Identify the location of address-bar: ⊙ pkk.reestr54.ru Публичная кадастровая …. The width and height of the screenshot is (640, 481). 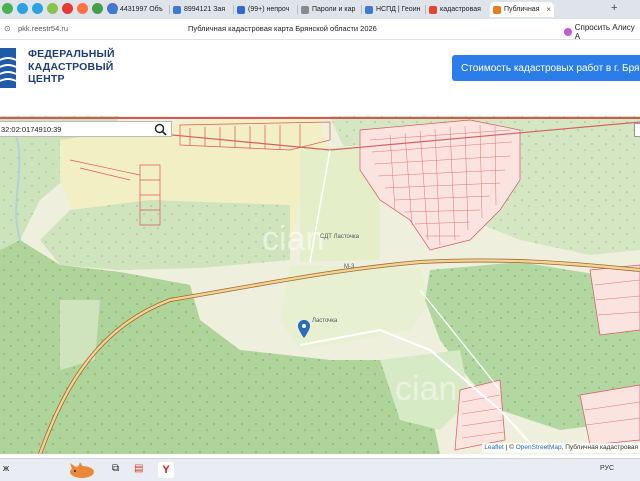
(320, 30).